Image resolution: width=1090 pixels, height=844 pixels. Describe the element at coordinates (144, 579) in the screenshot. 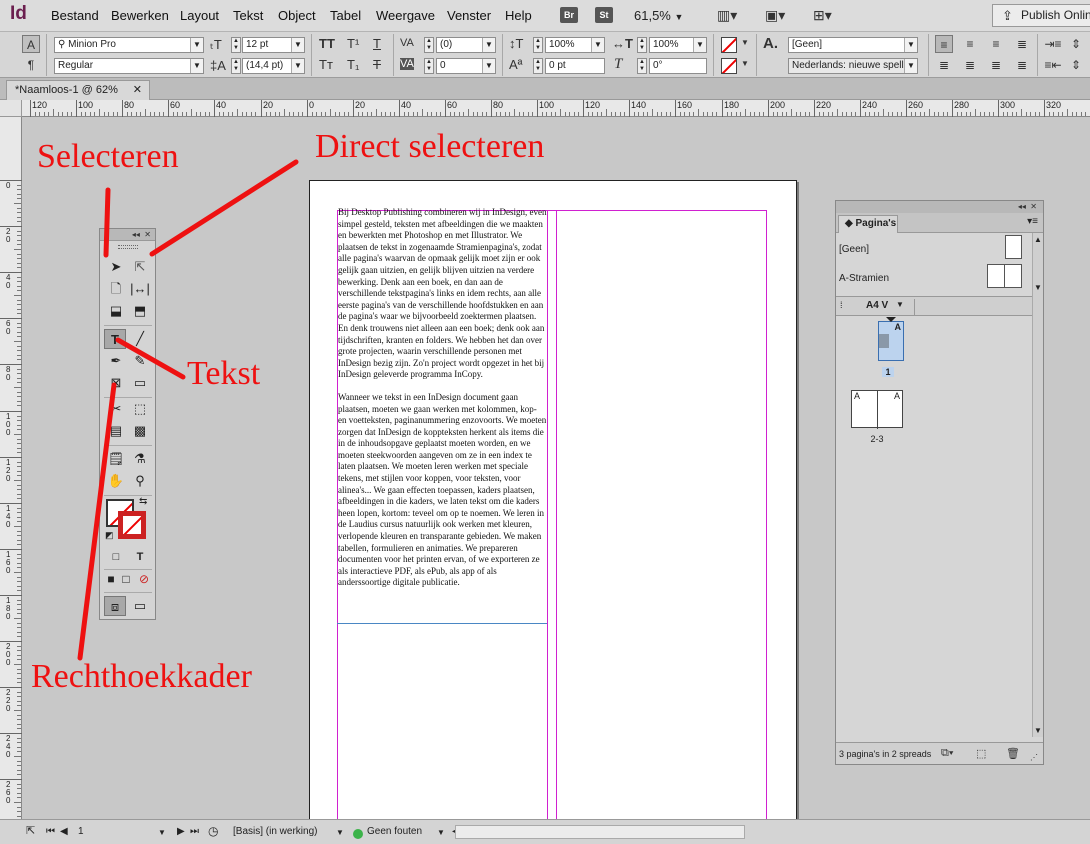

I see `apply-none-icon: ⊘` at that location.